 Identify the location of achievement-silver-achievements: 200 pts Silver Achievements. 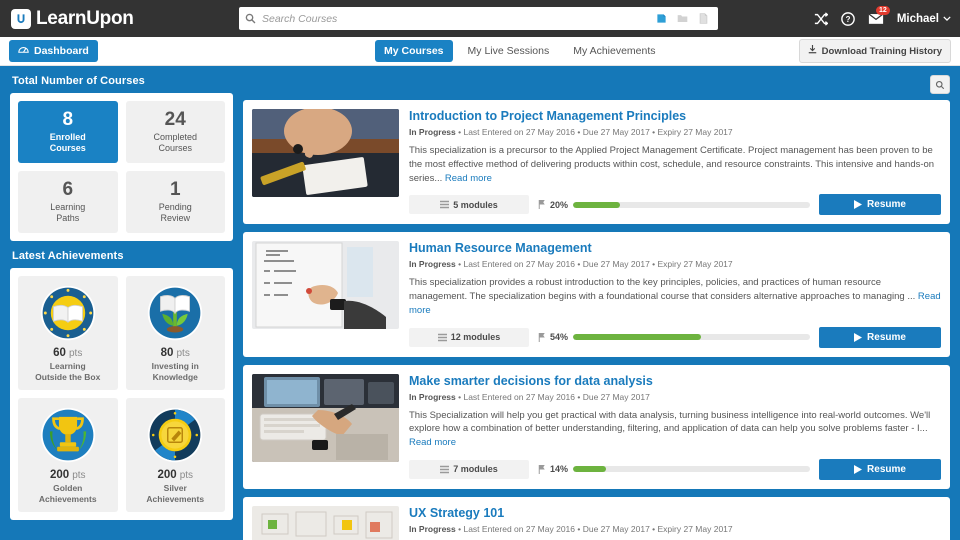
(175, 455).